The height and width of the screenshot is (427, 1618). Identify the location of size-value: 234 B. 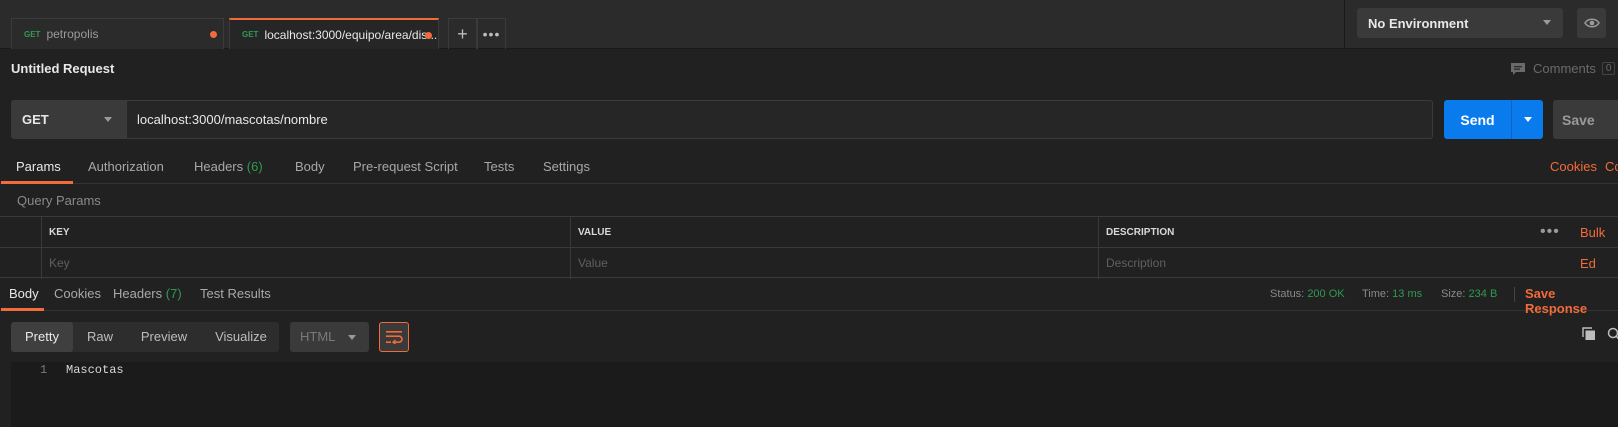
(1483, 294).